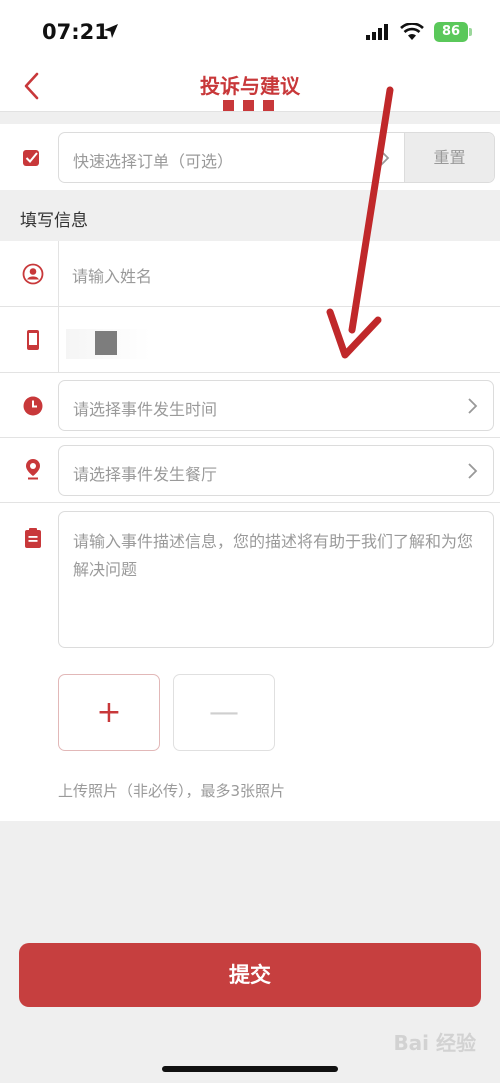 The height and width of the screenshot is (1083, 500). Describe the element at coordinates (33, 538) in the screenshot. I see `clipboard-icon` at that location.